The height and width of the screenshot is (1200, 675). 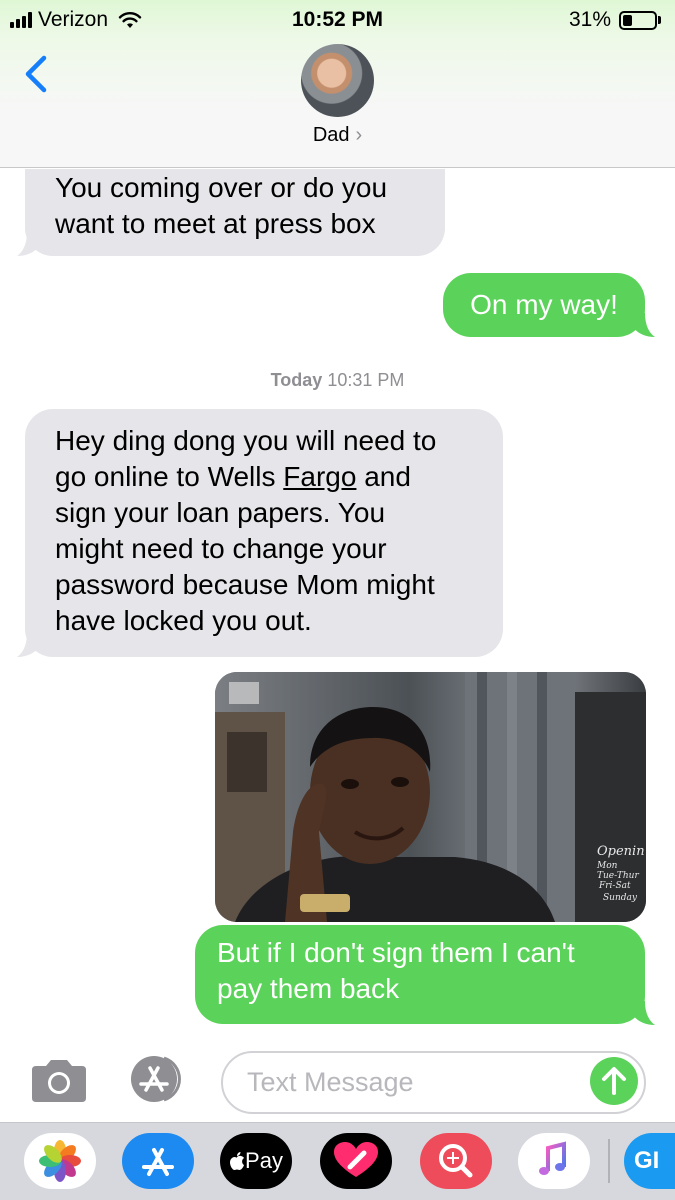 What do you see at coordinates (183, 620) in the screenshot?
I see `message-line: have locked you out.` at bounding box center [183, 620].